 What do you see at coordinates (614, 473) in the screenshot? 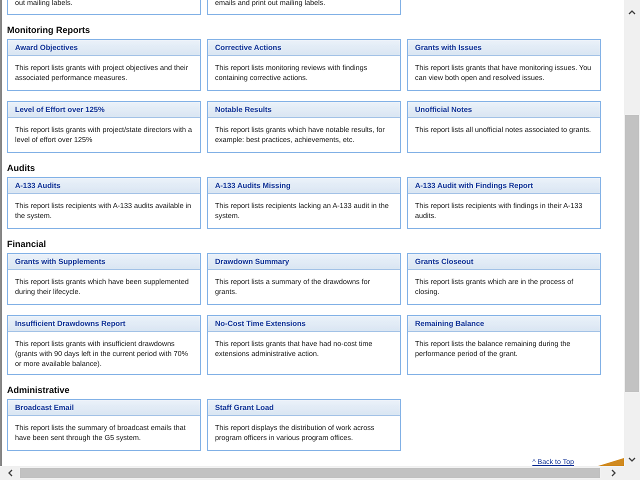
I see `scroll-right-icon` at bounding box center [614, 473].